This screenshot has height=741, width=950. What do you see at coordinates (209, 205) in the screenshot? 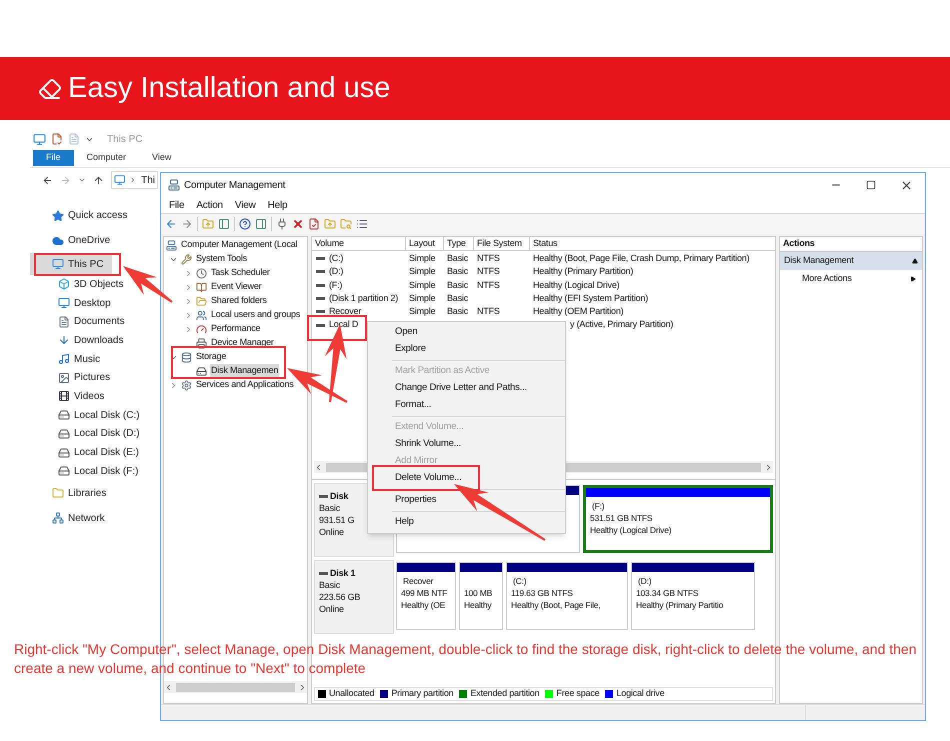
I see `menu-item: Action` at bounding box center [209, 205].